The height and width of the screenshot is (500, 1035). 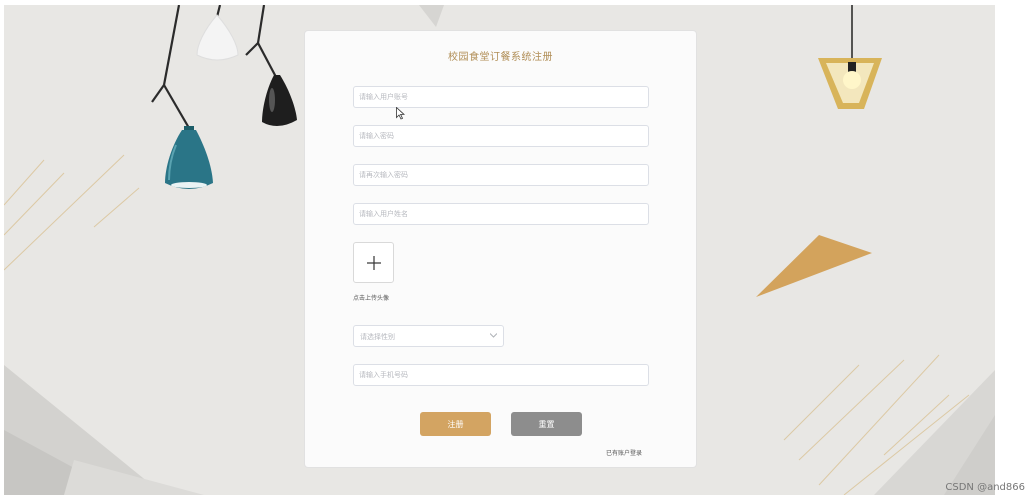 What do you see at coordinates (377, 337) in the screenshot?
I see `gender-select-placeholder: 请选择性别` at bounding box center [377, 337].